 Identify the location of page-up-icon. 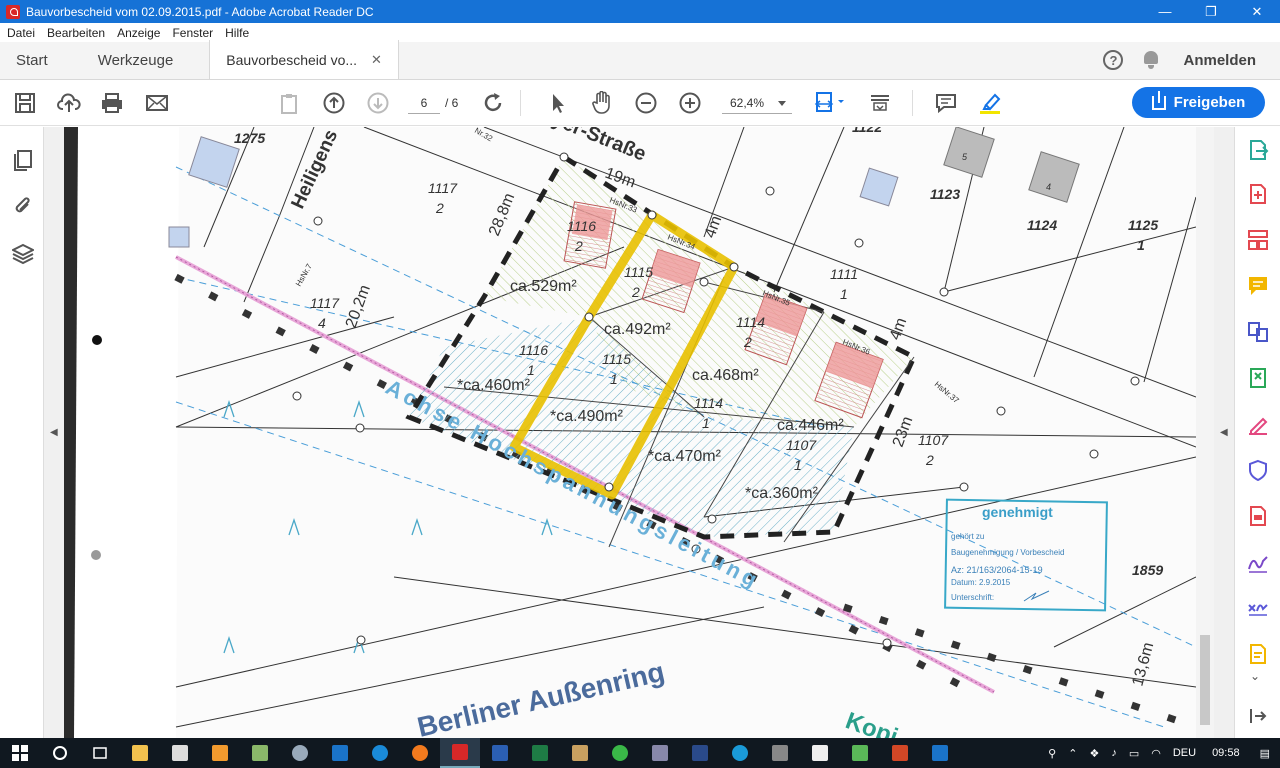
(334, 103).